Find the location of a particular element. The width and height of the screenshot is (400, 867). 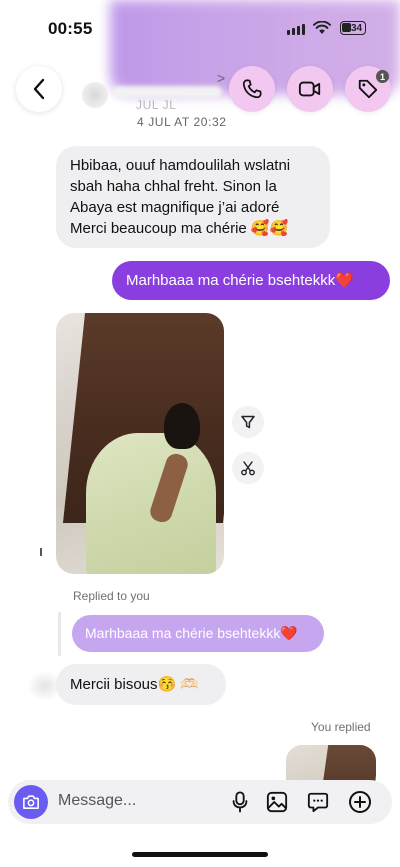

camera-icon is located at coordinates (31, 802).